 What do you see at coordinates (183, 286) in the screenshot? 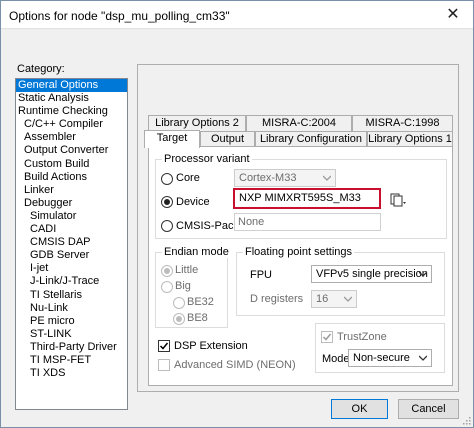
I see `big-endian-label: Big` at bounding box center [183, 286].